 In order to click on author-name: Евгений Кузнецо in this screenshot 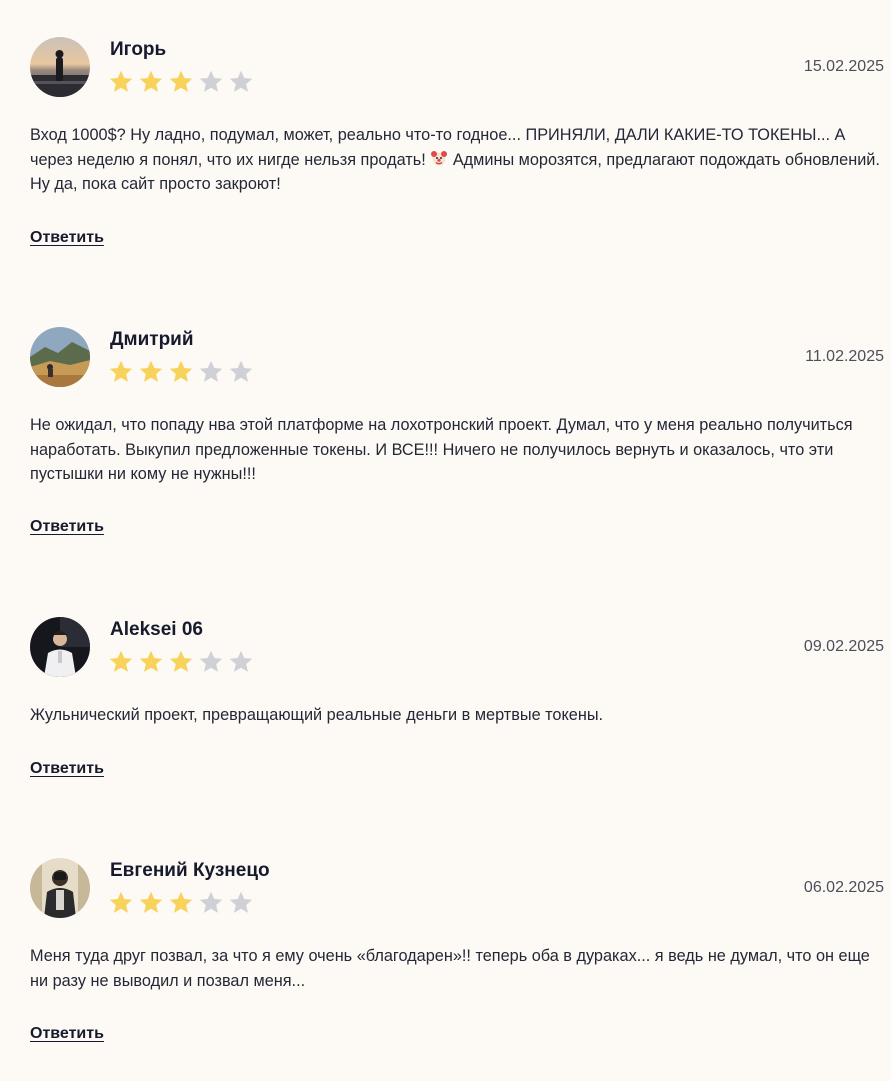, I will do `click(190, 870)`.